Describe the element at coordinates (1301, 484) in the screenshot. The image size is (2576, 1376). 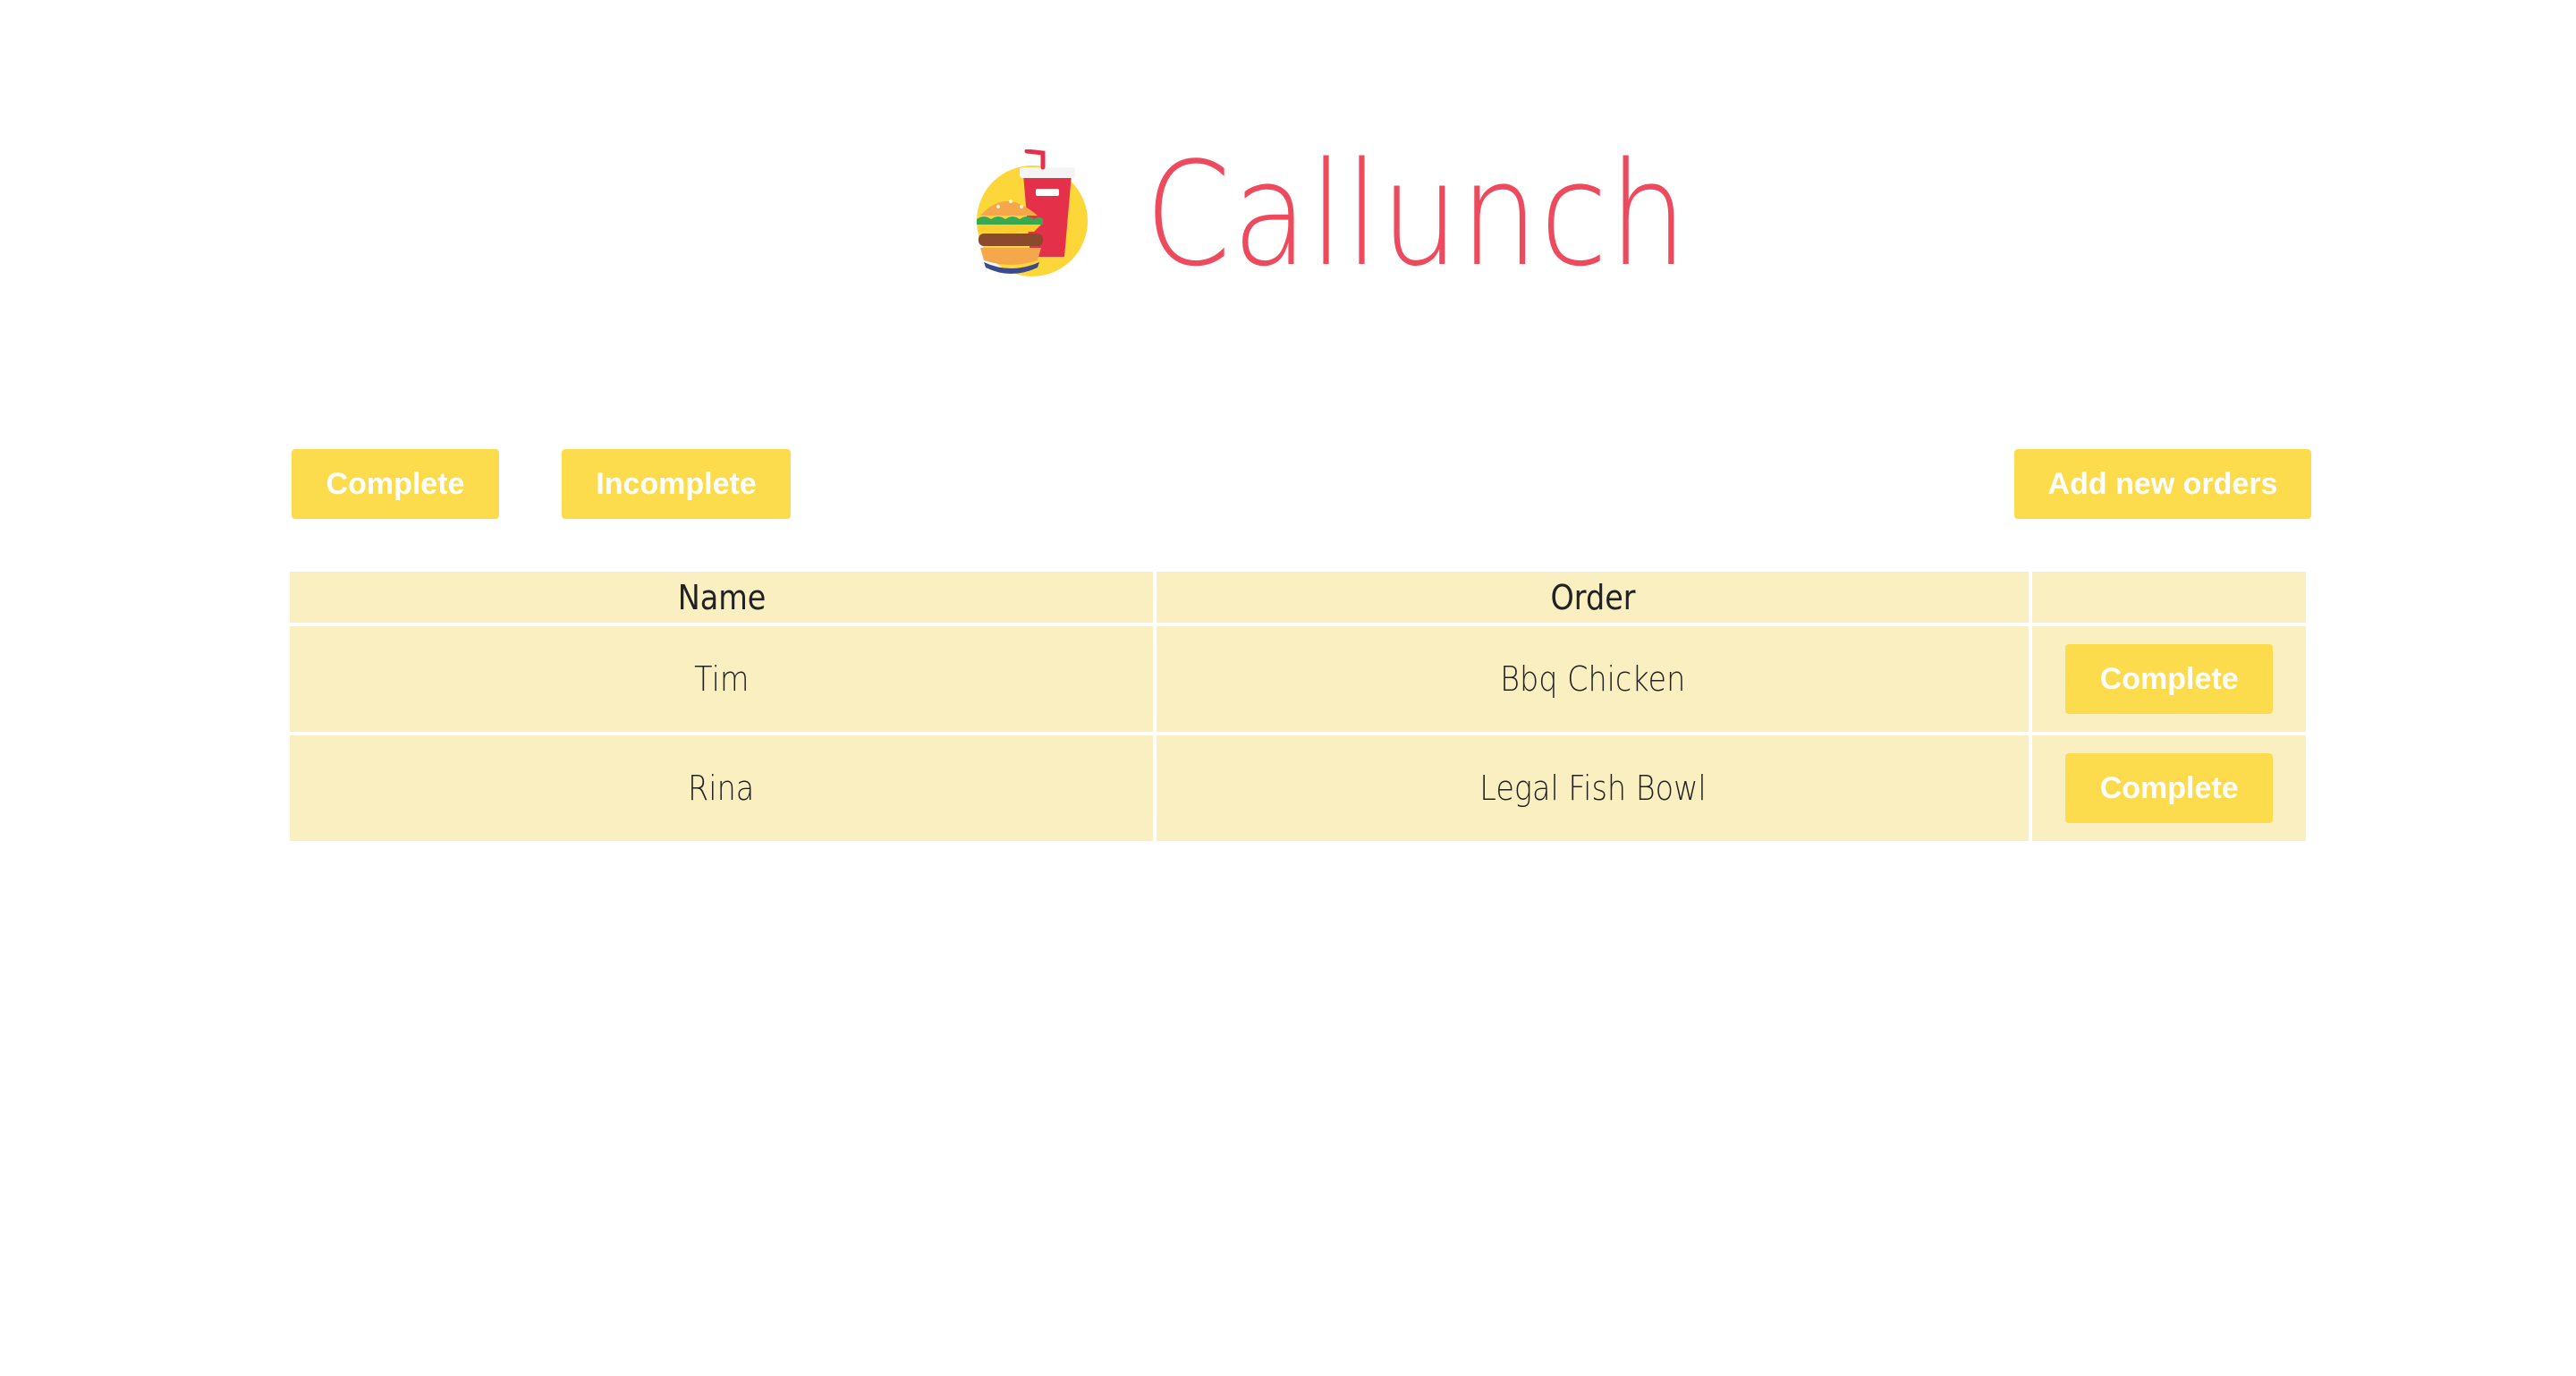
I see `filter-bar: Complete Incomplete Add new orders` at that location.